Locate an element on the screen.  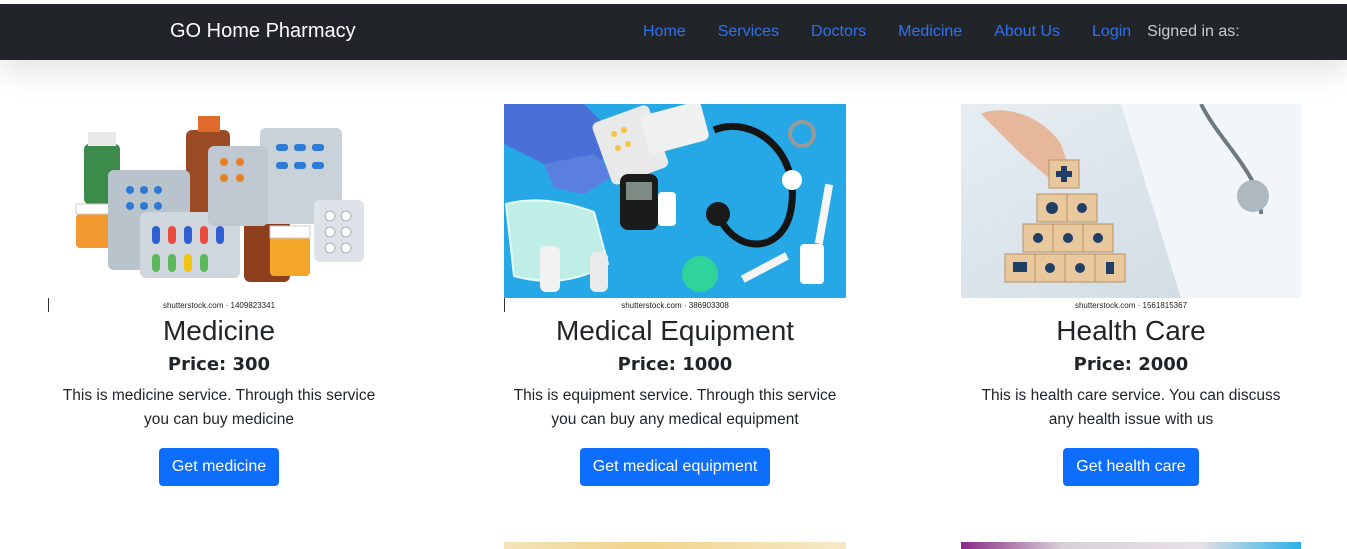
medicine-image is located at coordinates (219, 201).